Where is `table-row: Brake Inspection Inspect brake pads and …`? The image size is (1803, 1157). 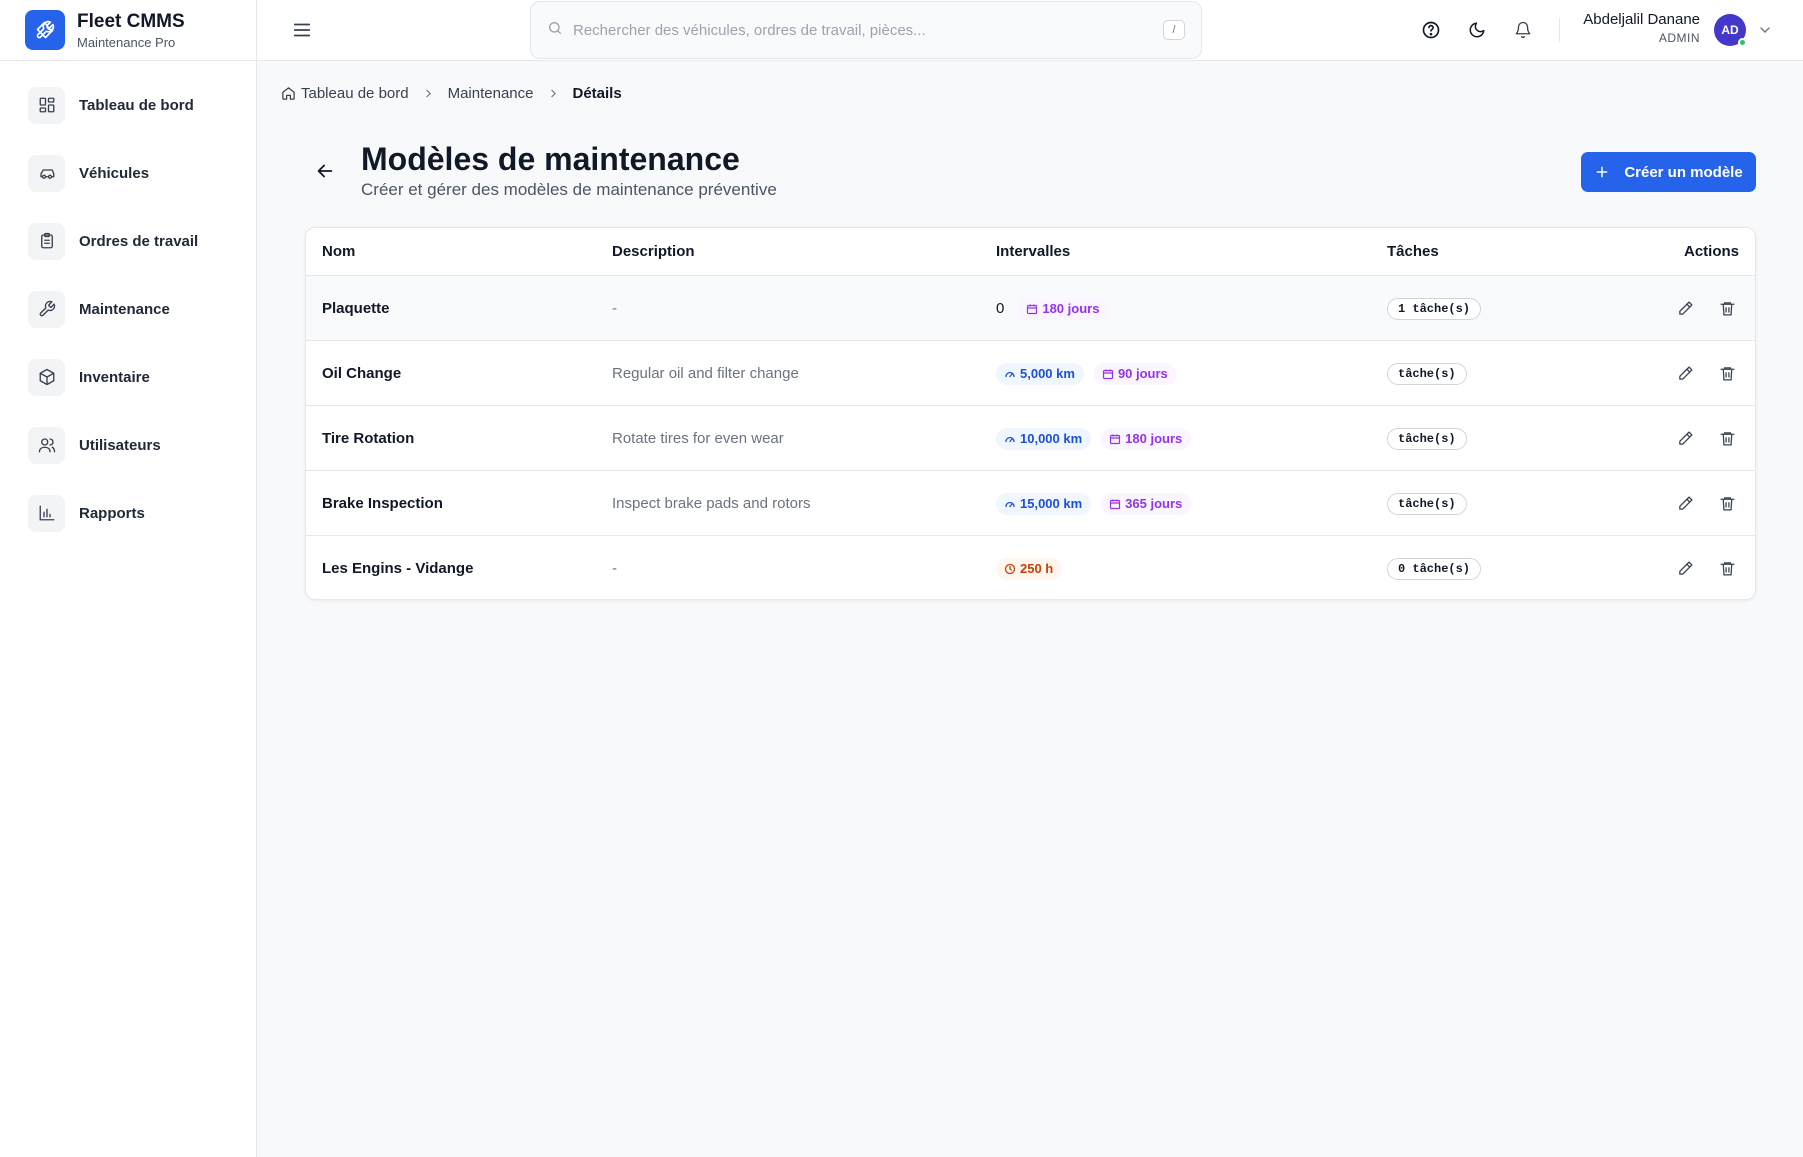 table-row: Brake Inspection Inspect brake pads and … is located at coordinates (1030, 503).